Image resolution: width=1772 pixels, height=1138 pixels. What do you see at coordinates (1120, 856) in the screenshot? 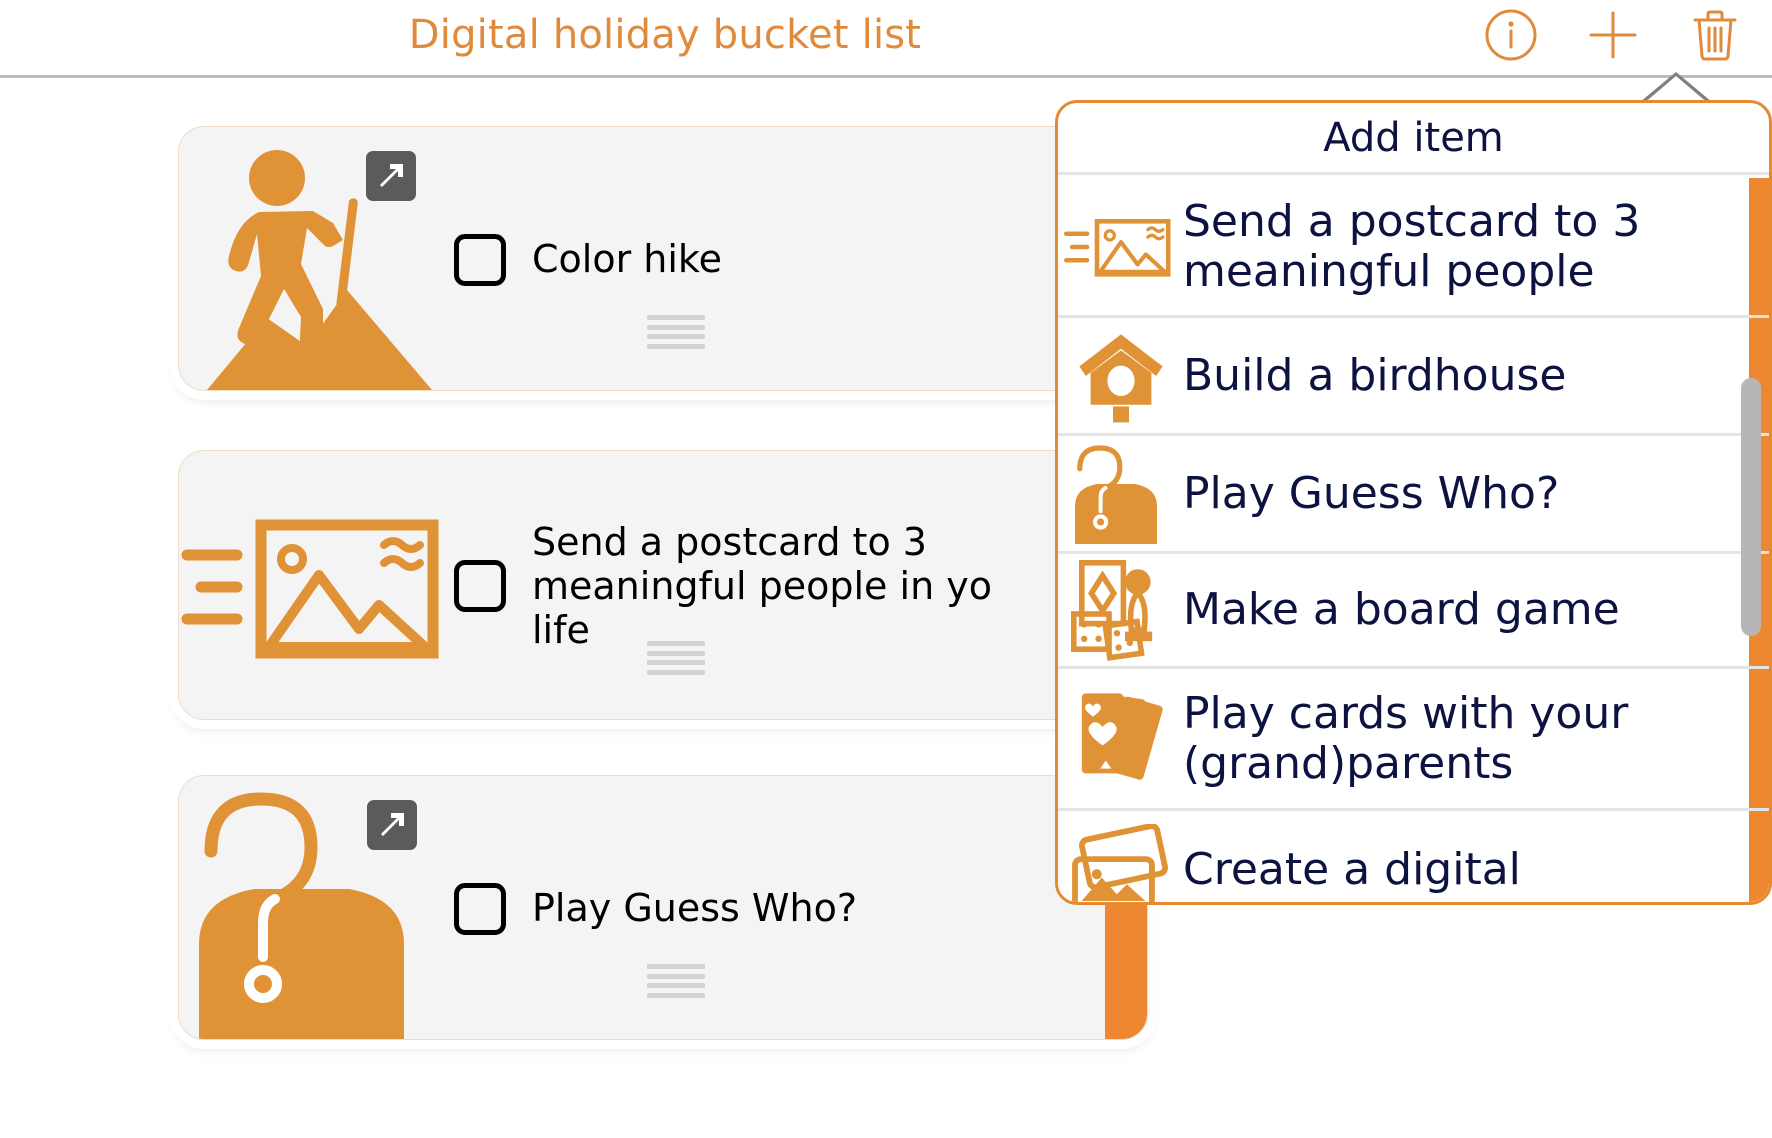
I see `photos-stack-icon` at bounding box center [1120, 856].